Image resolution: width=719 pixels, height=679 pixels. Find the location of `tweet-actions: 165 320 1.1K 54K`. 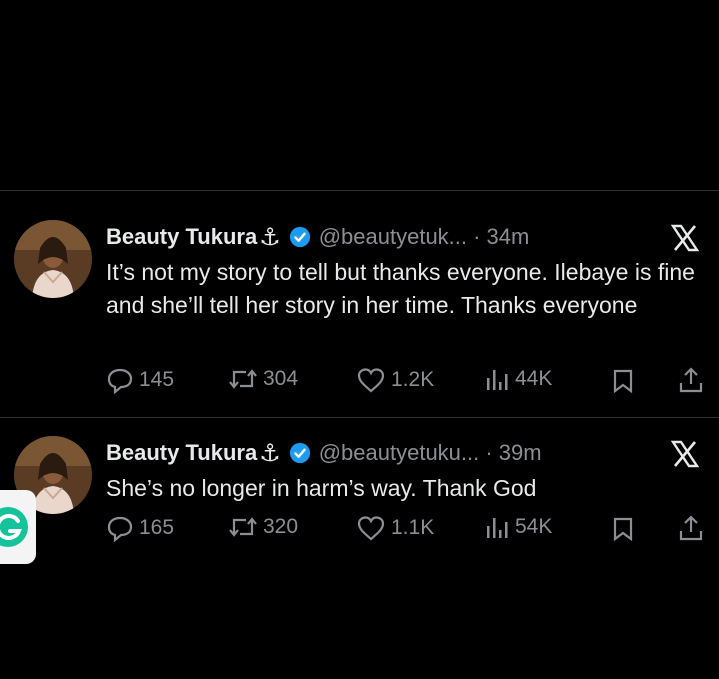

tweet-actions: 165 320 1.1K 54K is located at coordinates (406, 529).